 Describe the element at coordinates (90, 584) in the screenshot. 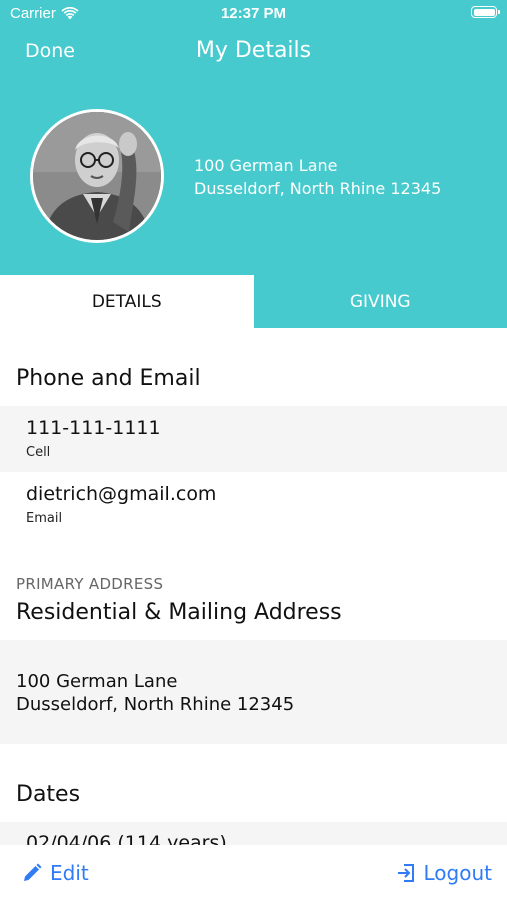

I see `primary-address-overline: PRIMARY ADDRESS` at that location.